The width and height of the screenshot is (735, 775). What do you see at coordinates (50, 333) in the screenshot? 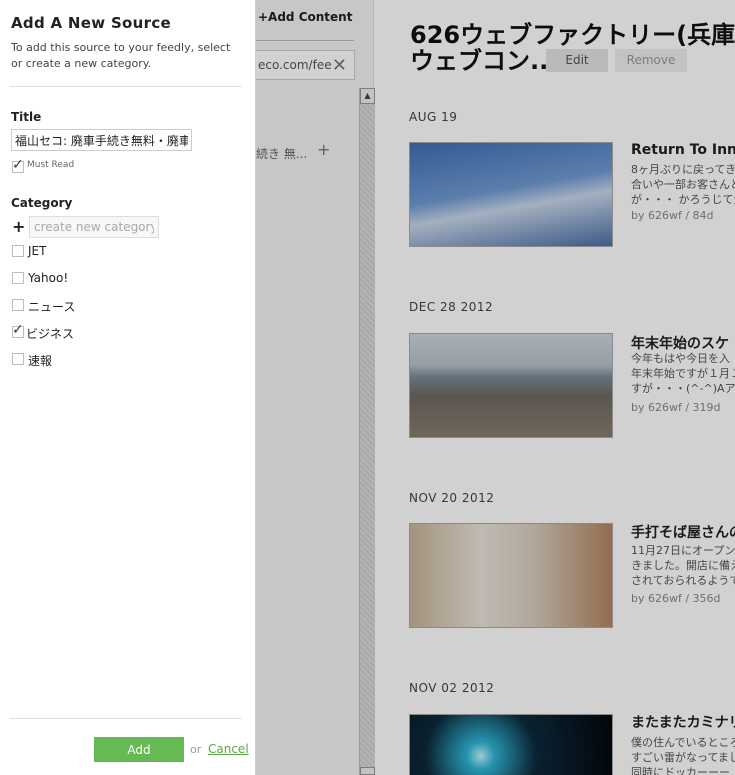
I see `category-label-business: ビジネス` at bounding box center [50, 333].